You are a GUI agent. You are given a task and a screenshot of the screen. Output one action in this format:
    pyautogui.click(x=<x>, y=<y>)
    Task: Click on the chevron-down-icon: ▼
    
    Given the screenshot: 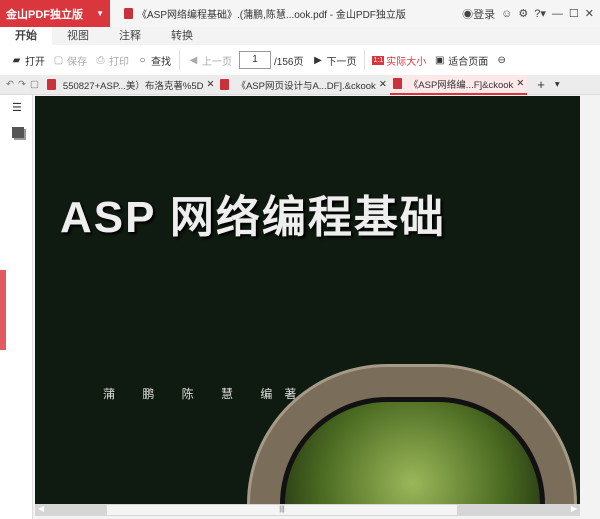 What is the action you would take?
    pyautogui.click(x=100, y=13)
    